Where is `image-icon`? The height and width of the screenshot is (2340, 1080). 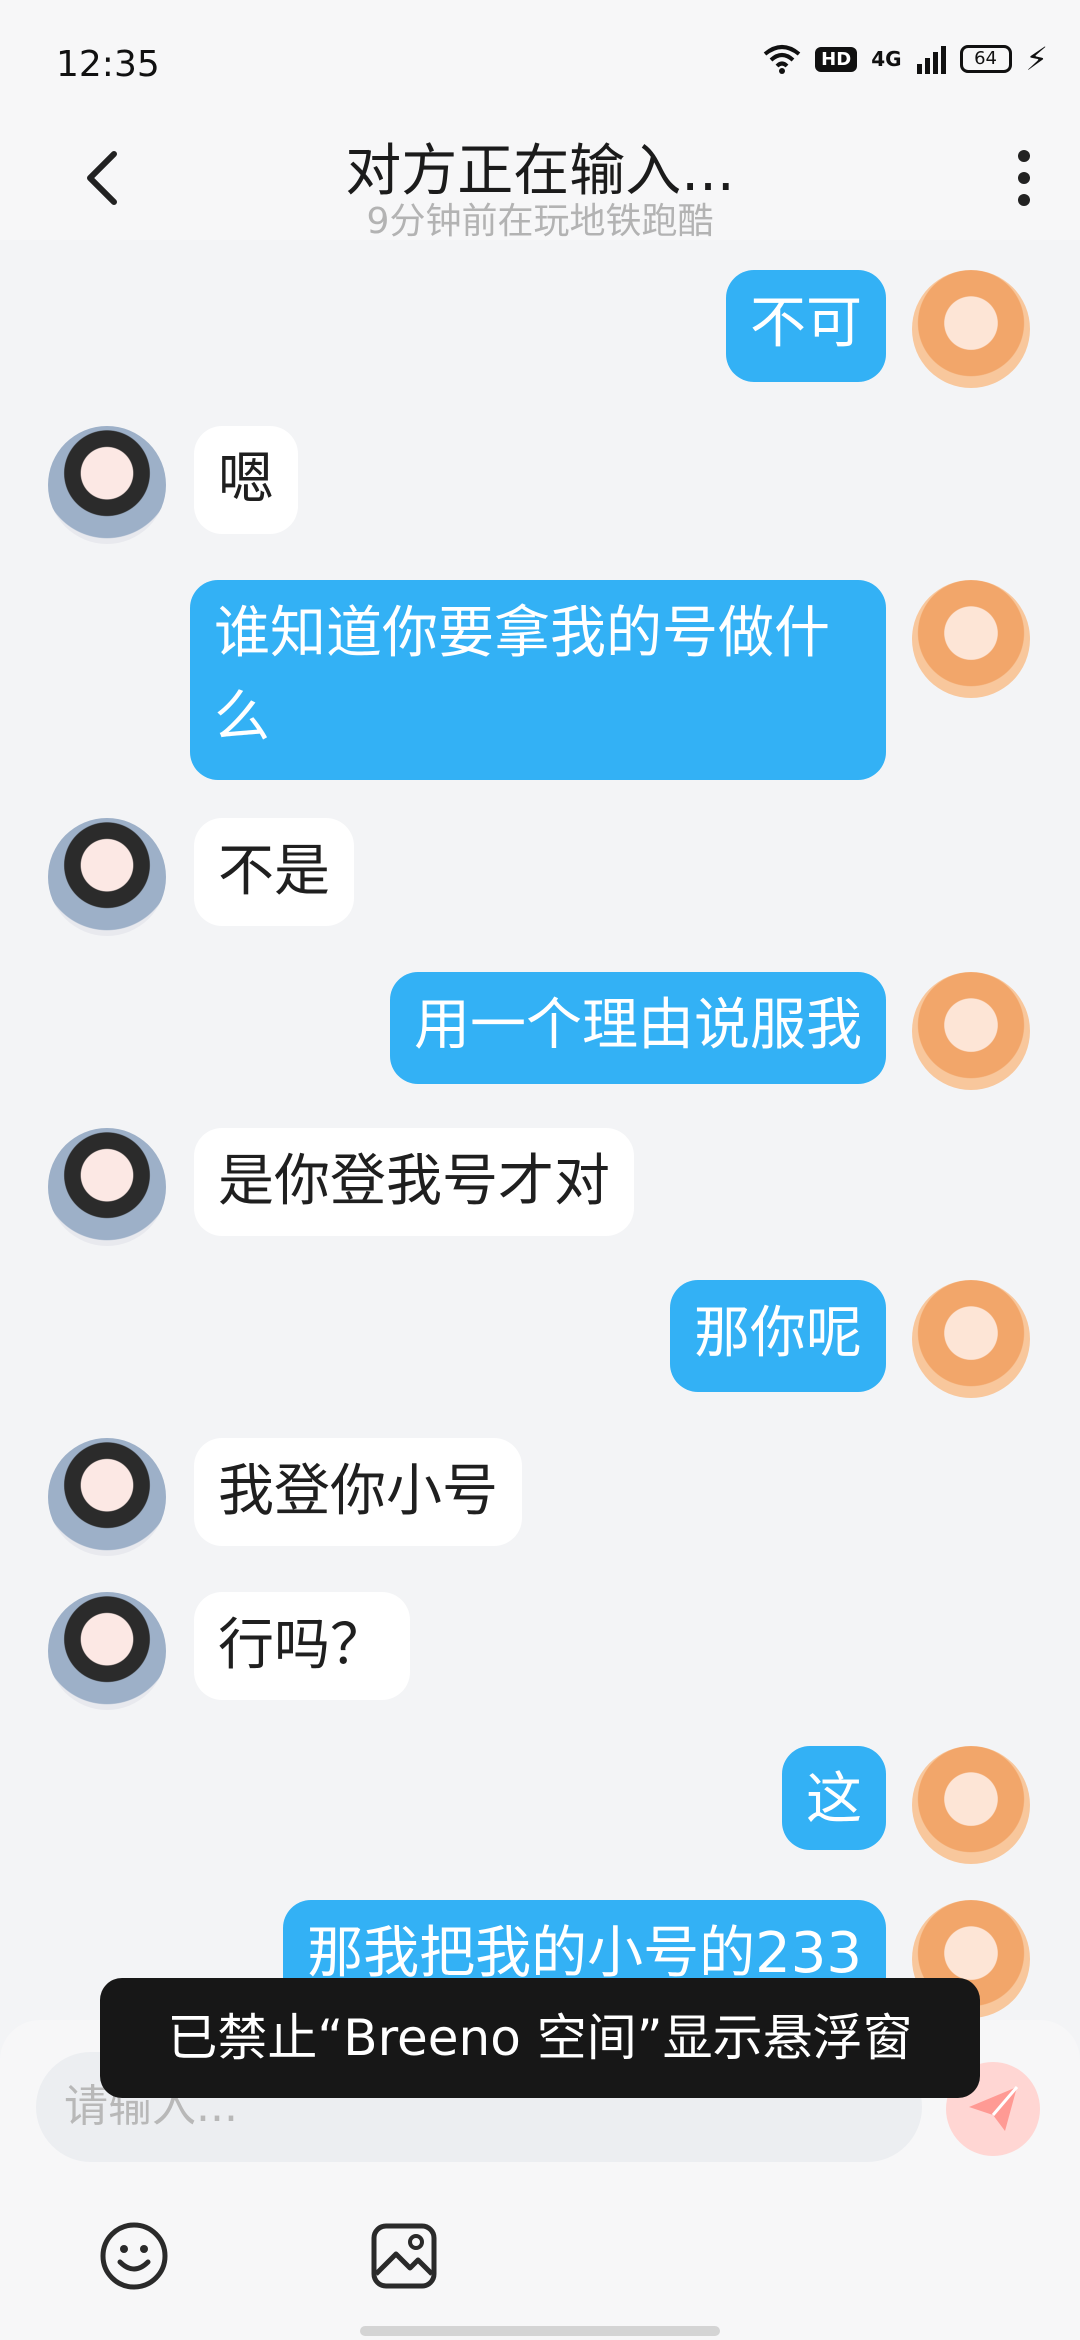
image-icon is located at coordinates (404, 2256).